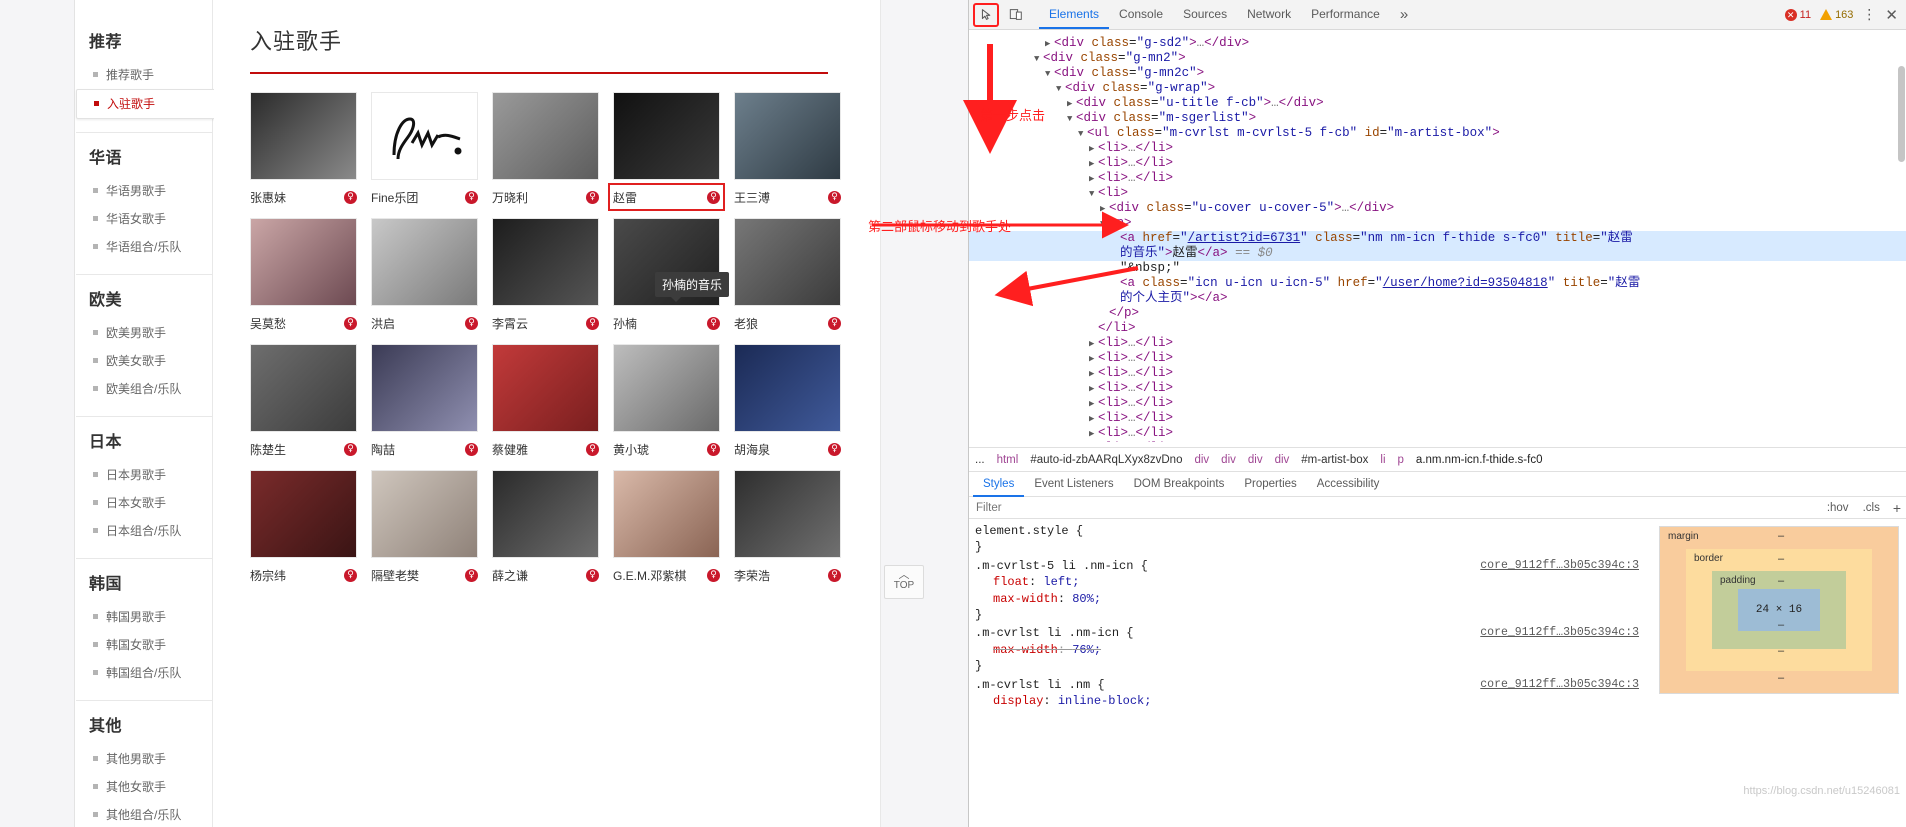 The width and height of the screenshot is (1906, 827). I want to click on sidebar-item: 其他组合/乐队, so click(144, 814).